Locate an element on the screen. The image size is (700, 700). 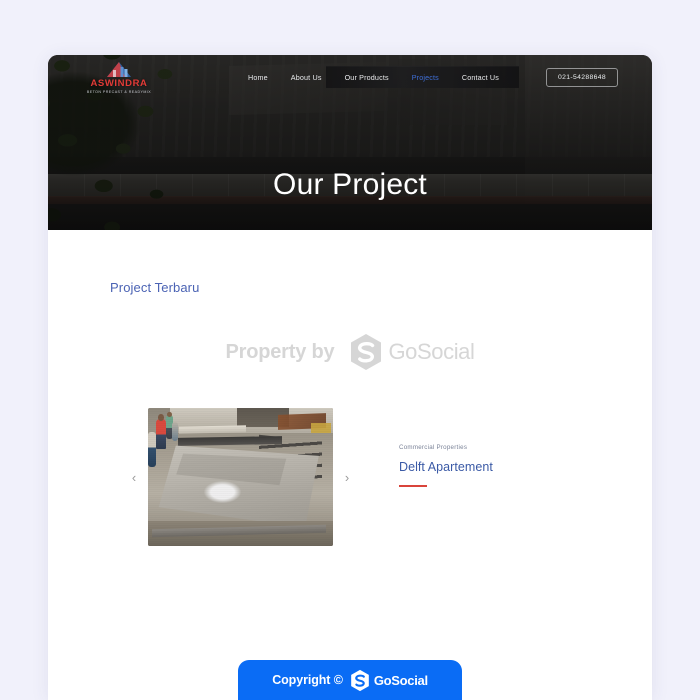
nav-item-about-us: About Us is located at coordinates (306, 77).